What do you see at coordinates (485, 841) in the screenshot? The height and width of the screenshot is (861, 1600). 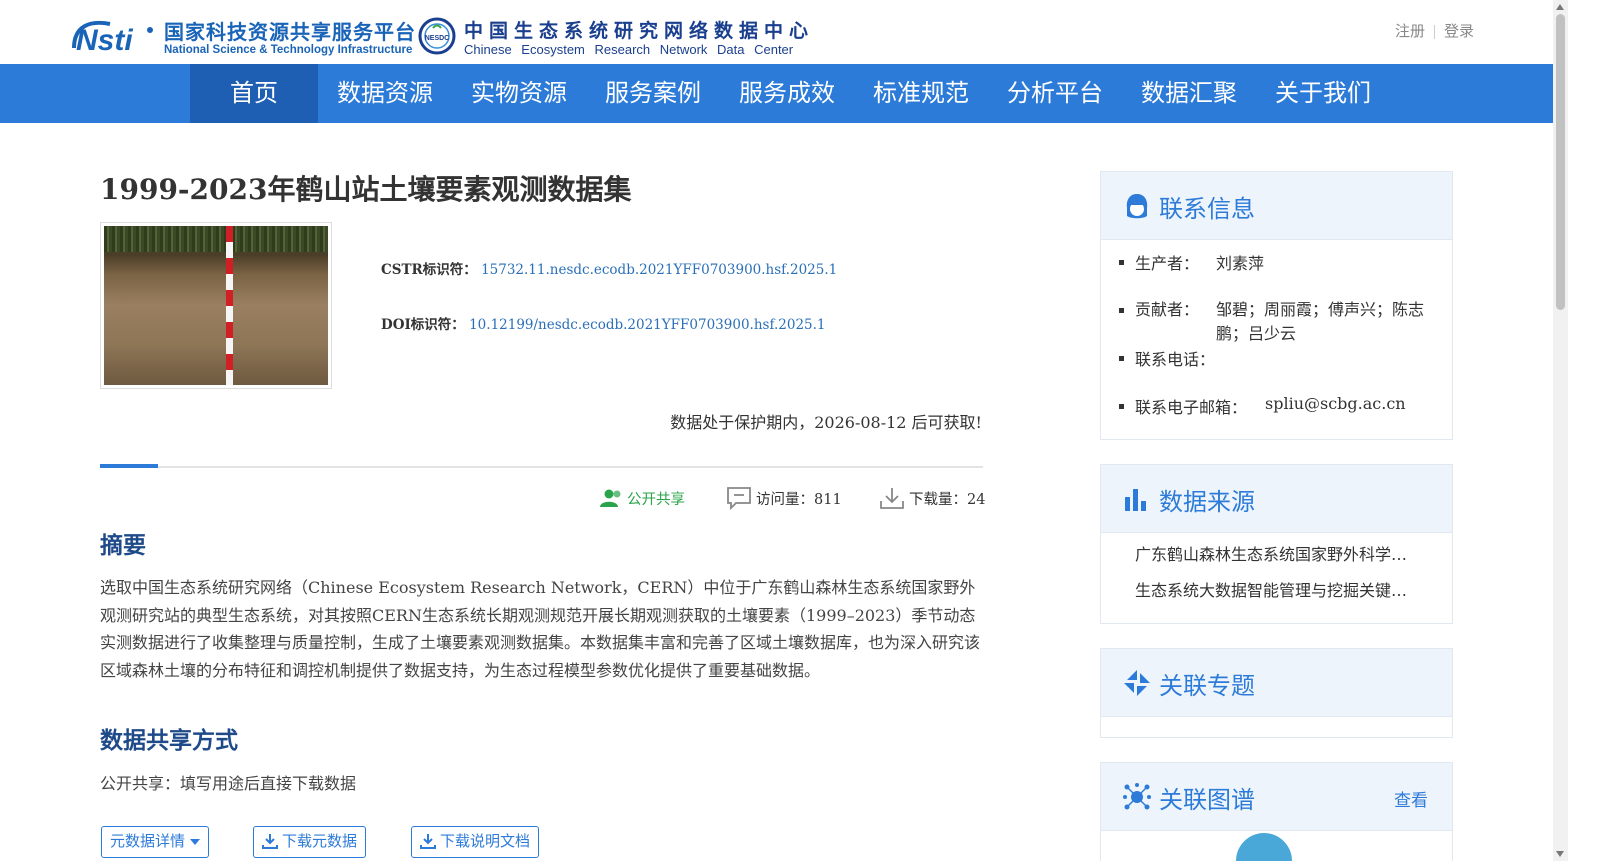 I see `download-doc-label: 下载说明文档` at bounding box center [485, 841].